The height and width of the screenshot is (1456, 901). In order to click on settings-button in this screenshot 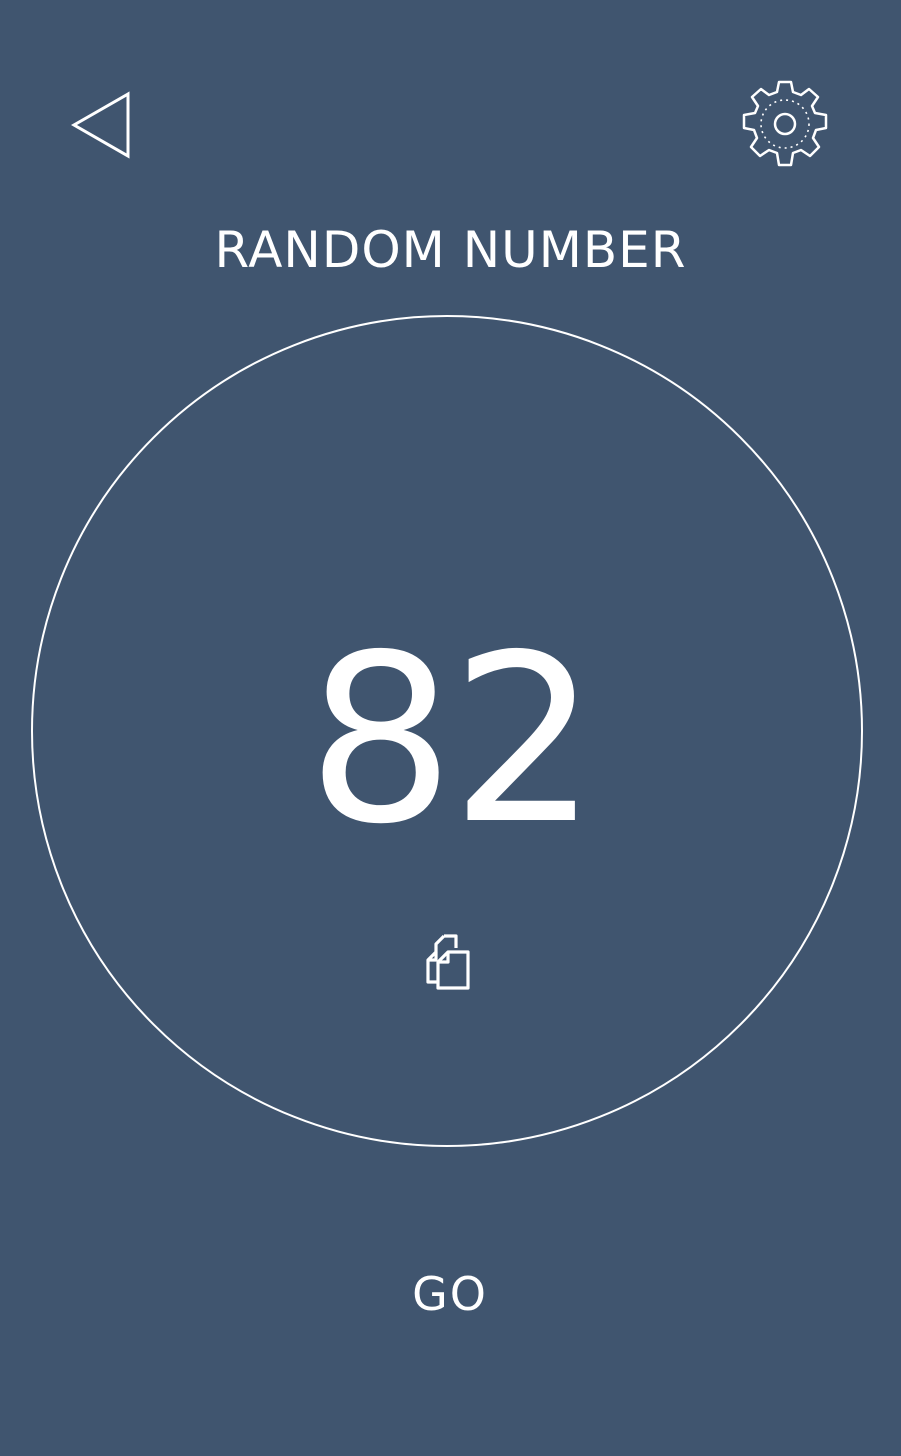, I will do `click(785, 125)`.